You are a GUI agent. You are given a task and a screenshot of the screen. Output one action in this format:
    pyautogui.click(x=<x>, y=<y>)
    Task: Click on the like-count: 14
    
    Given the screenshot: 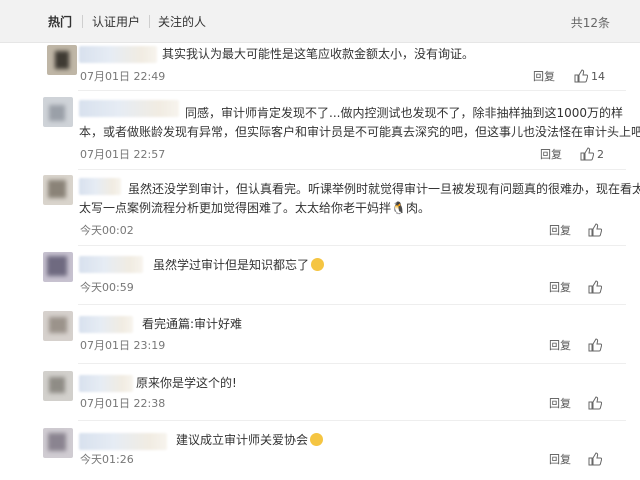 What is the action you would take?
    pyautogui.click(x=598, y=76)
    